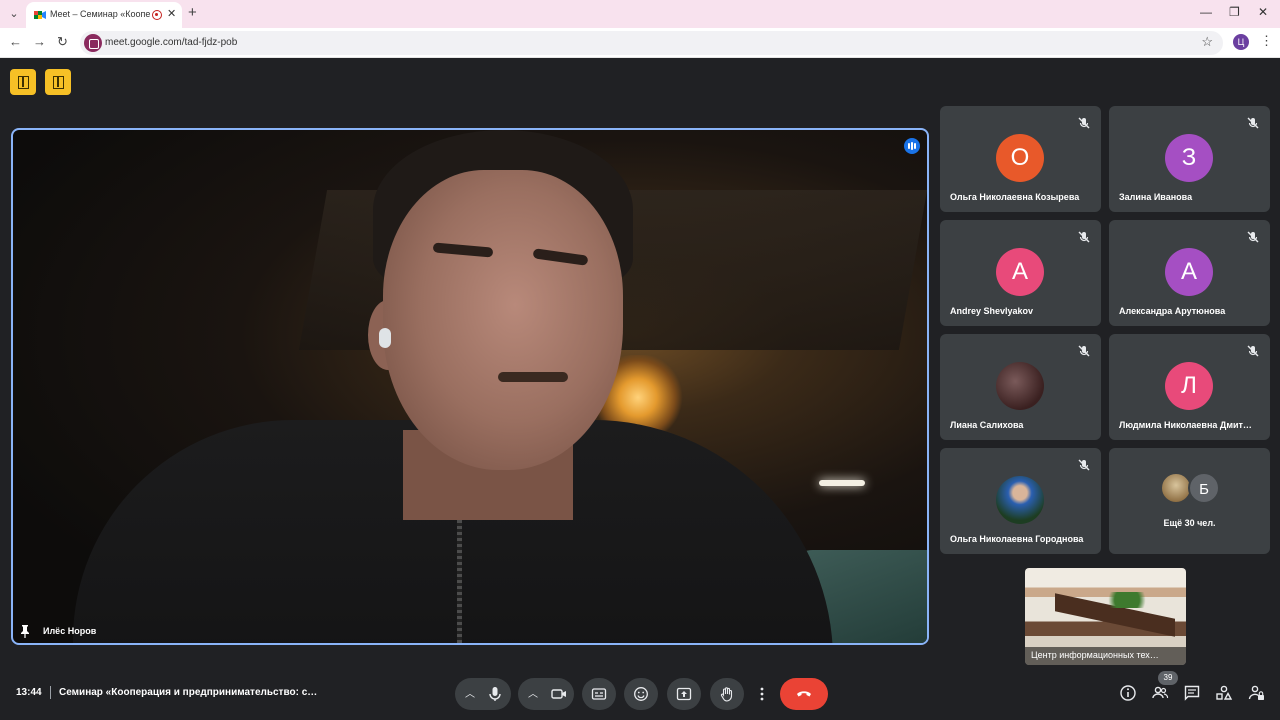  I want to click on leave-call-button, so click(804, 694).